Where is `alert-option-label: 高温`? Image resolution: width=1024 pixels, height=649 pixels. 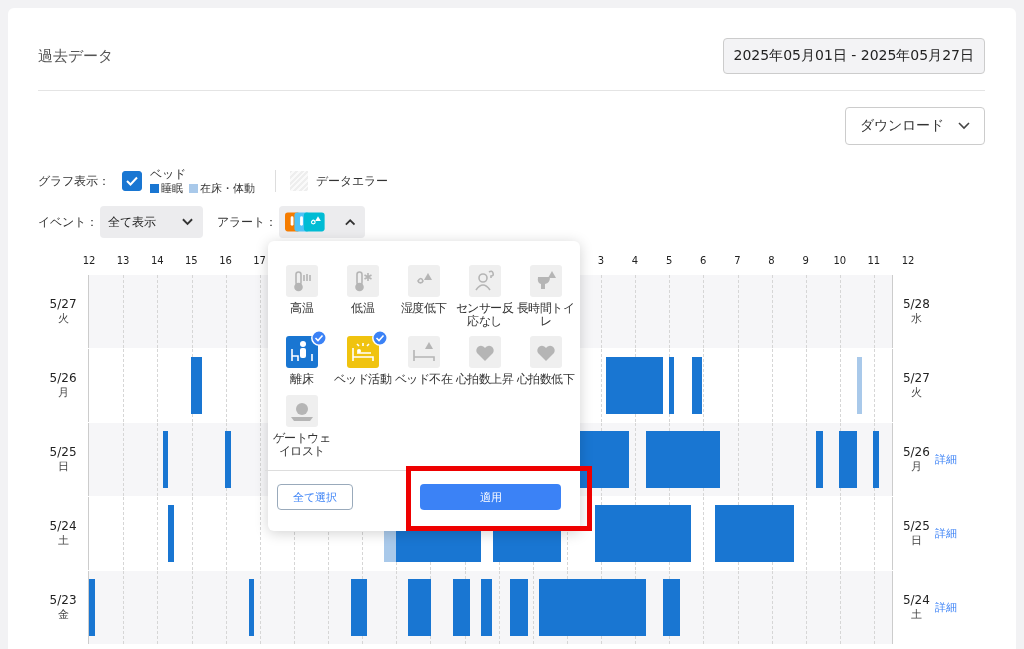 alert-option-label: 高温 is located at coordinates (301, 309).